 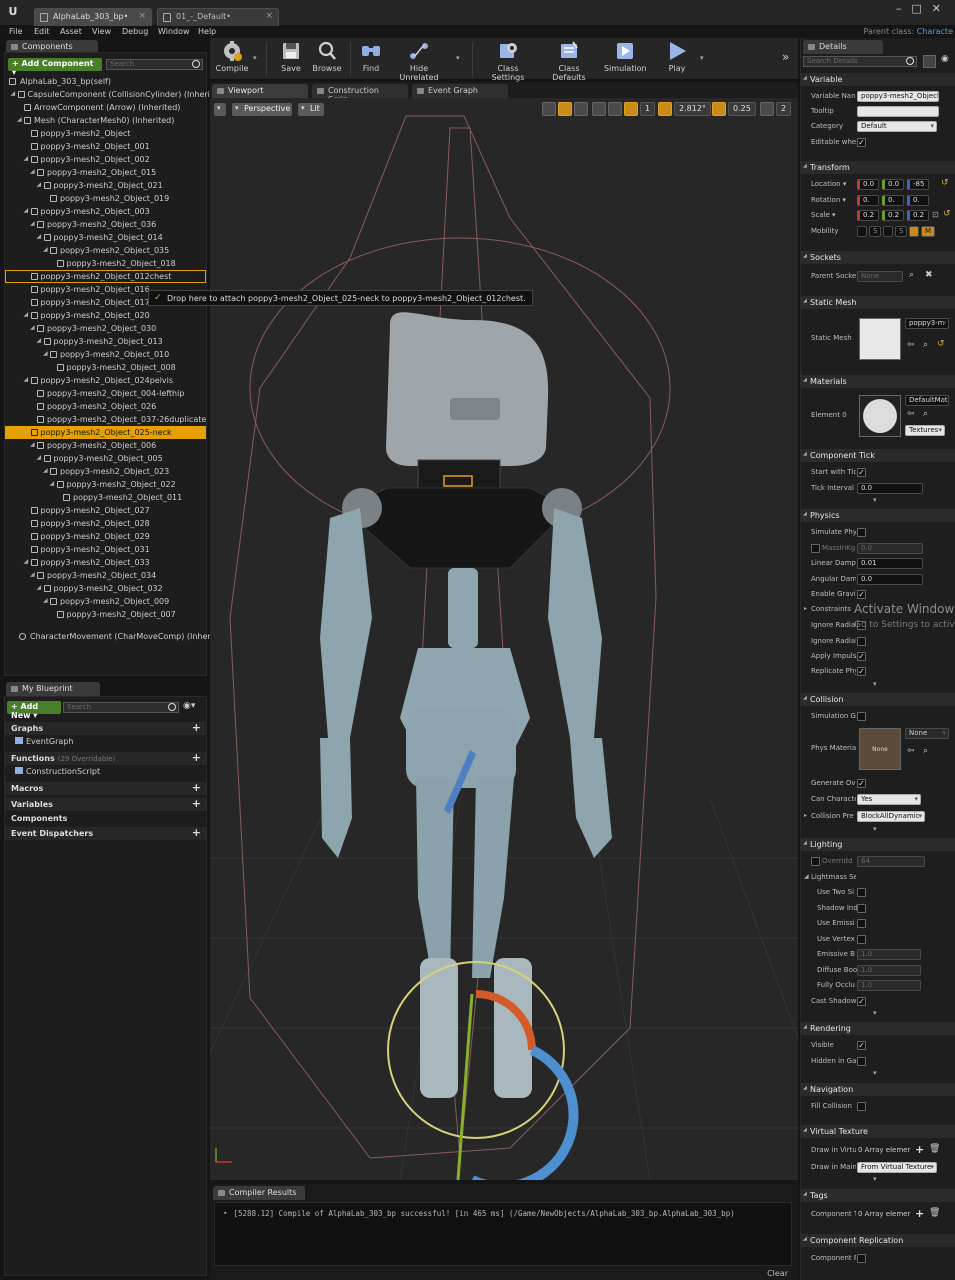 What do you see at coordinates (889, 799) in the screenshot?
I see `can-character-step-dropdown: Yes` at bounding box center [889, 799].